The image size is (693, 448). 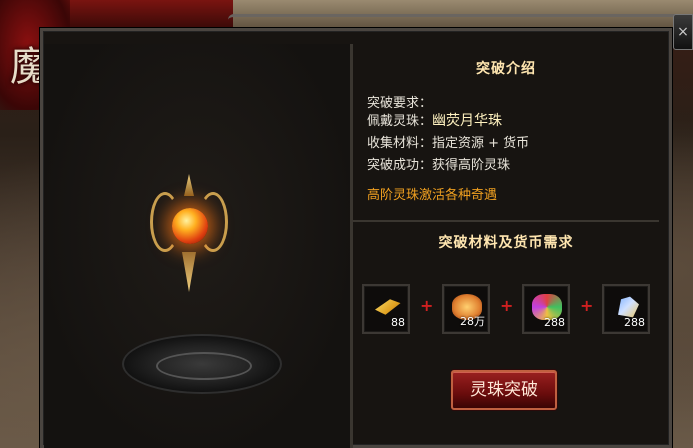 I want to click on materials-value: 指定资源 + 货币, so click(x=481, y=143).